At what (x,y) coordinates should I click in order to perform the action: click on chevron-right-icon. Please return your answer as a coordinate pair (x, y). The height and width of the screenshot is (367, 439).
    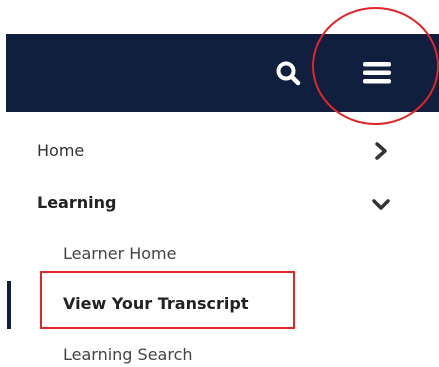
    Looking at the image, I should click on (381, 151).